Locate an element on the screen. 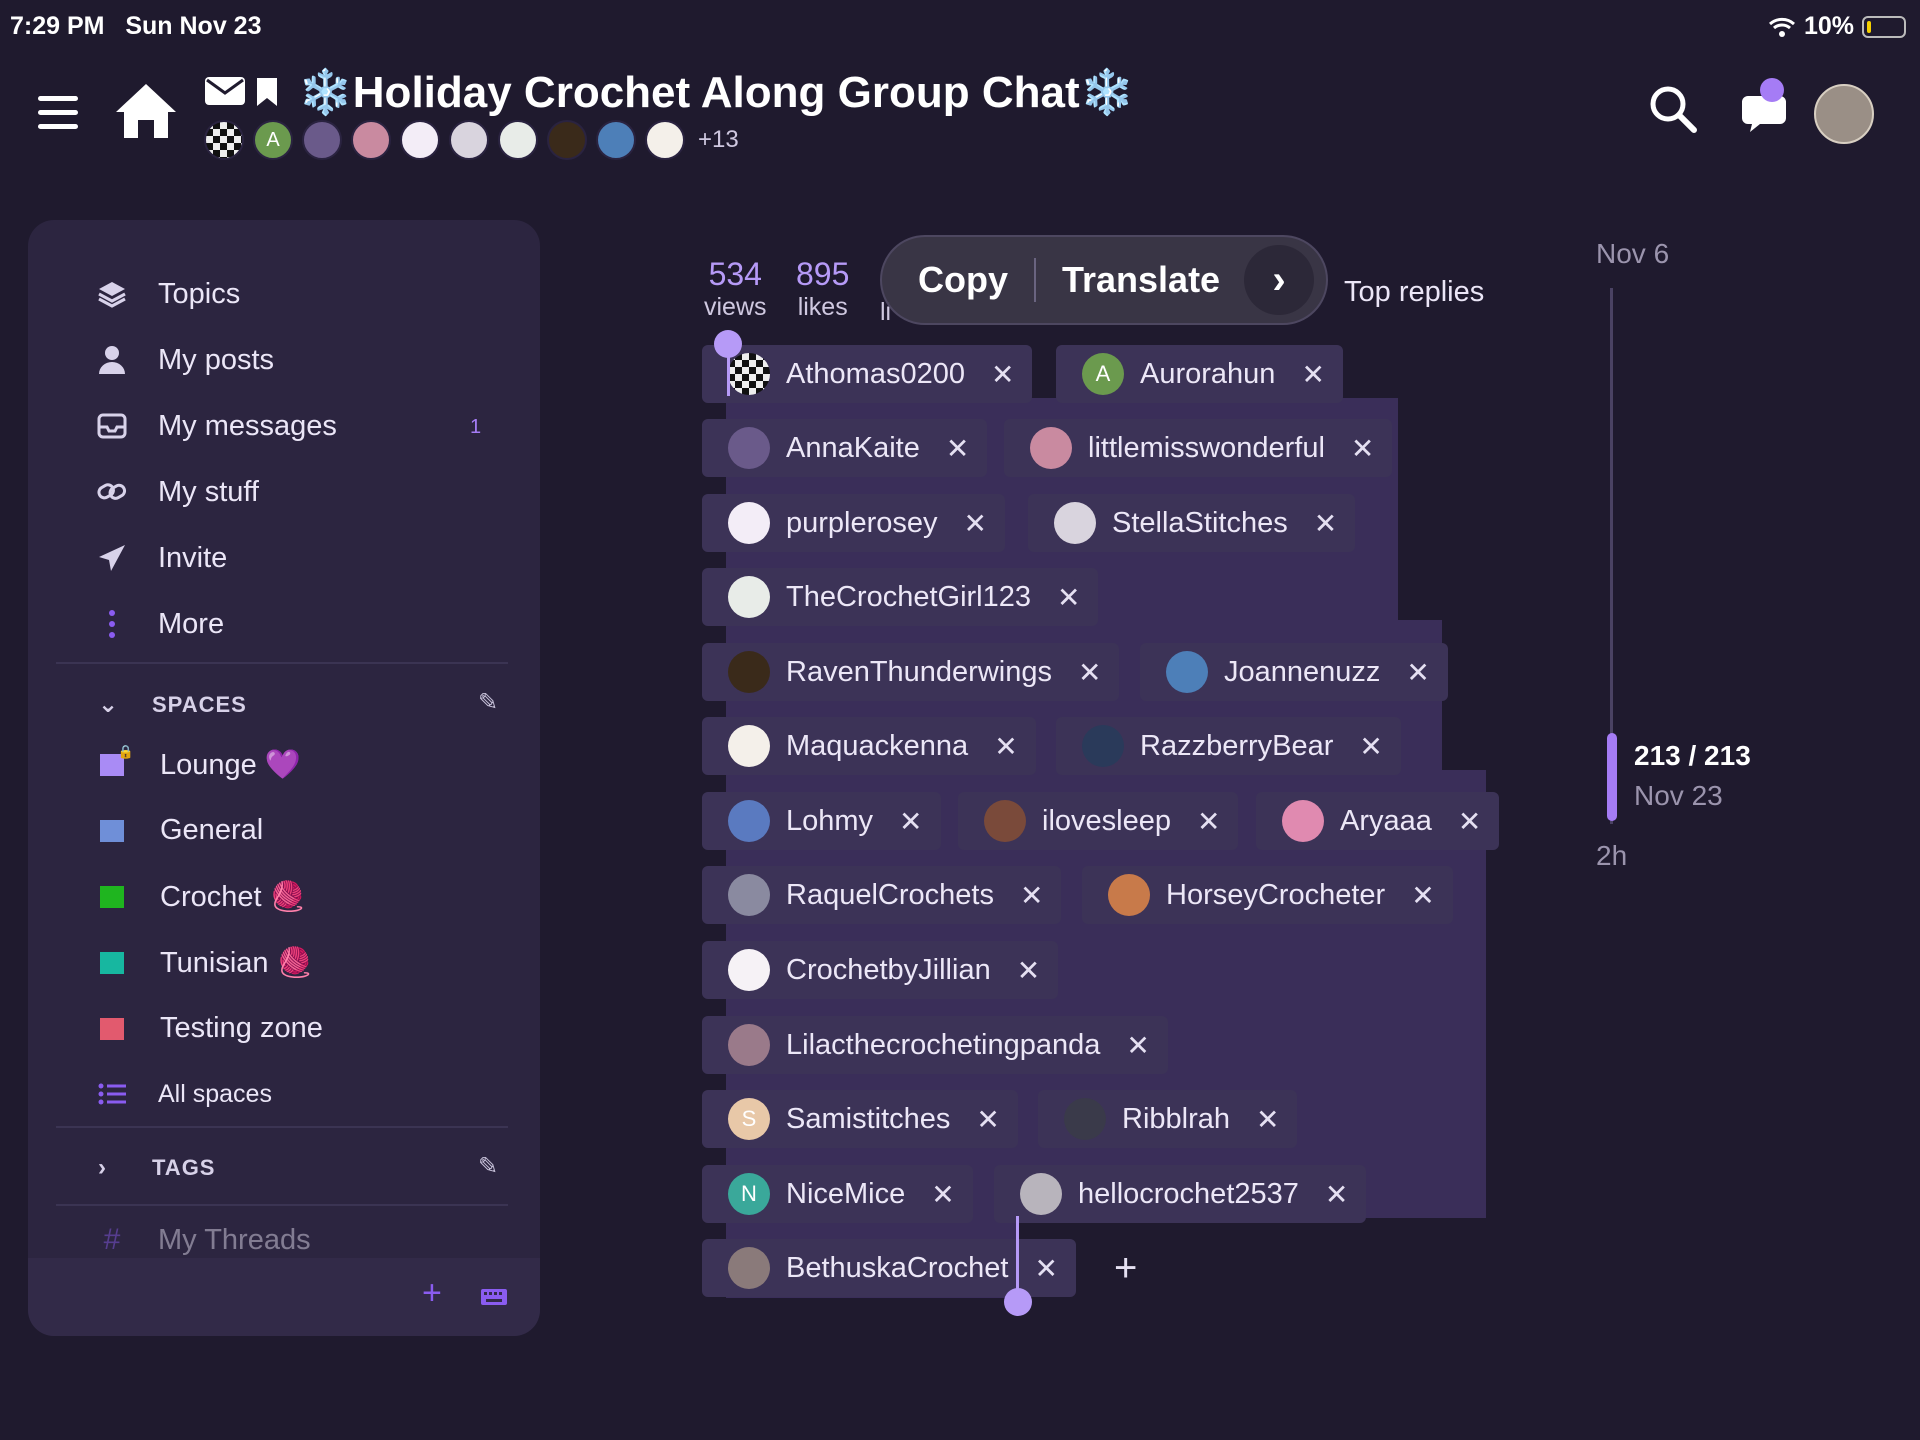 The width and height of the screenshot is (1920, 1440). timeline-start-date: Nov 6 is located at coordinates (1632, 254).